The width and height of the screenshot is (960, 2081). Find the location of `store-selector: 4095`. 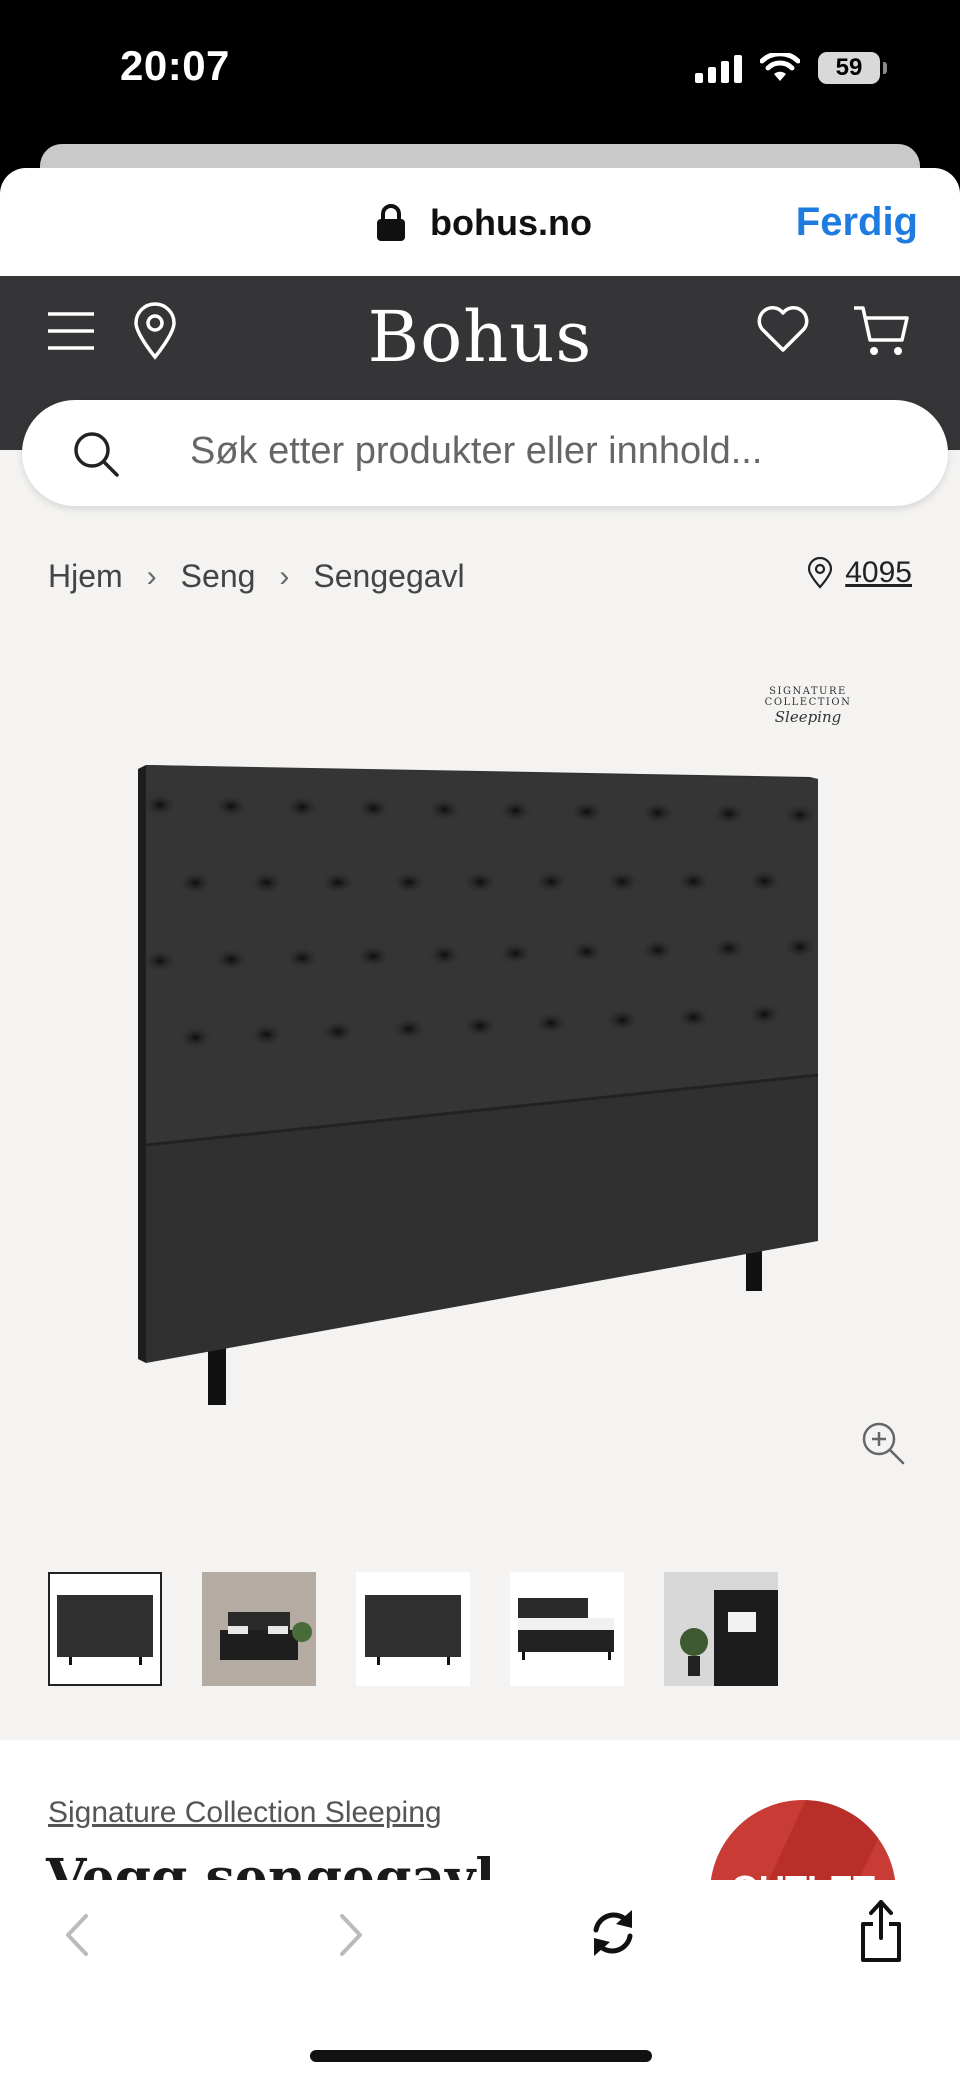

store-selector: 4095 is located at coordinates (859, 573).